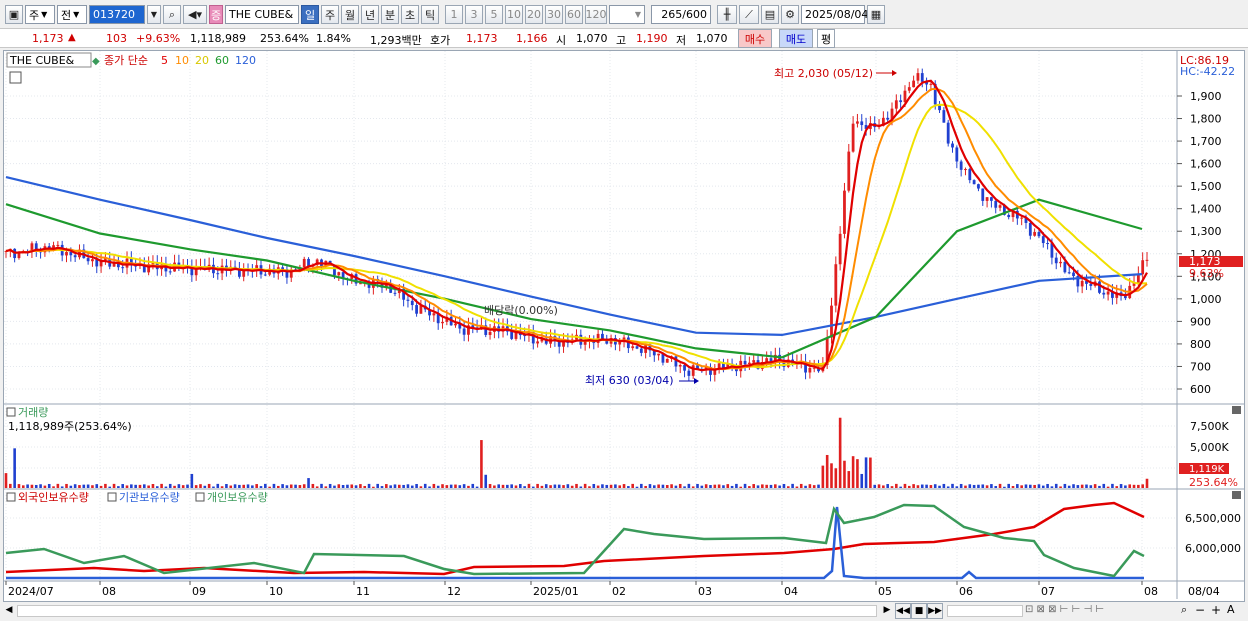 This screenshot has height=621, width=1248. I want to click on stock-name-field: THE CUBE&, so click(262, 14).